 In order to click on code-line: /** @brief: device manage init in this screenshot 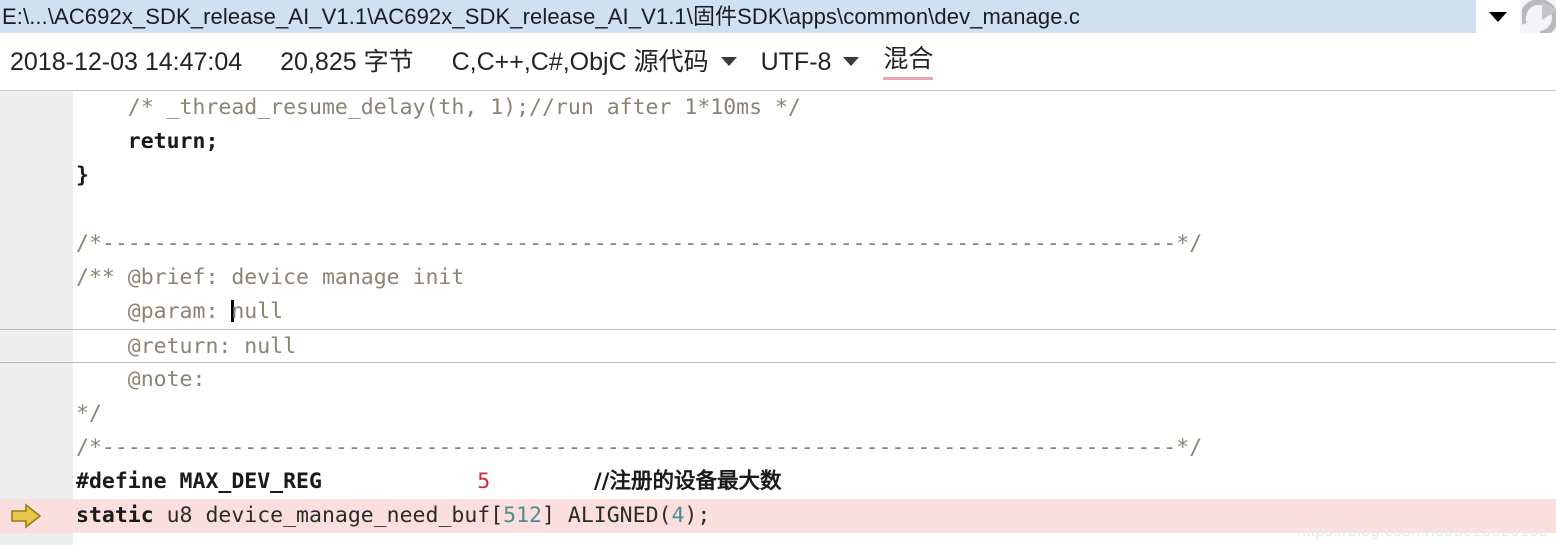, I will do `click(778, 278)`.